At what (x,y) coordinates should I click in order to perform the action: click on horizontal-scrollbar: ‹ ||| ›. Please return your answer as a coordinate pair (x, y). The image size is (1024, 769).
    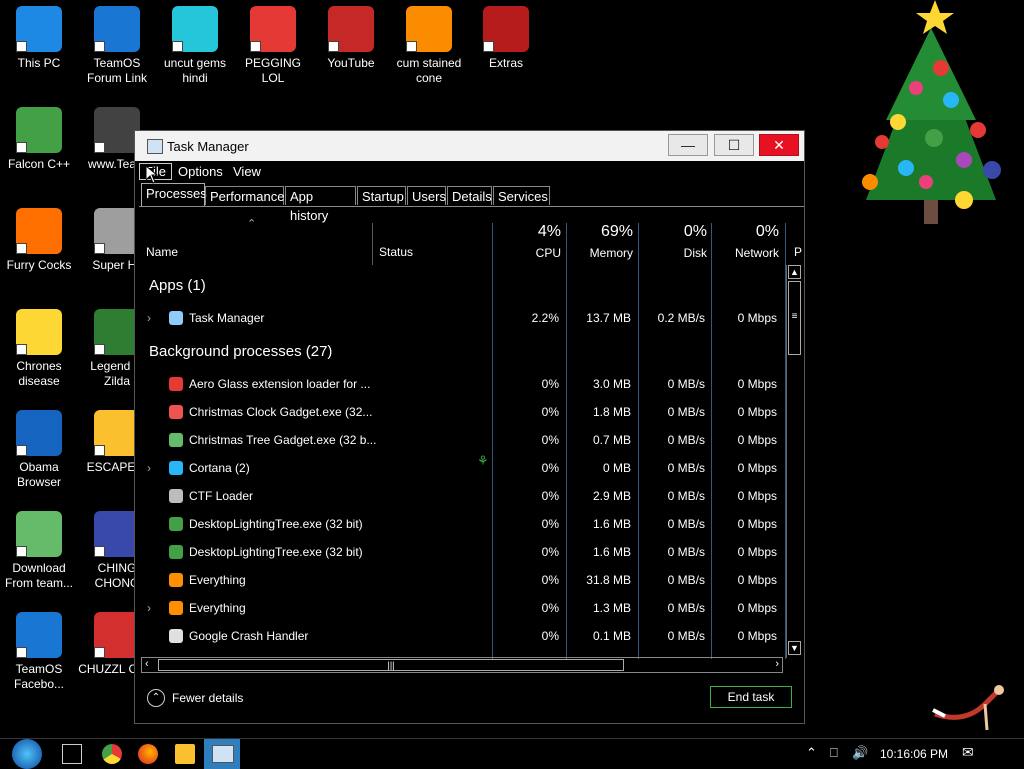
    Looking at the image, I should click on (462, 665).